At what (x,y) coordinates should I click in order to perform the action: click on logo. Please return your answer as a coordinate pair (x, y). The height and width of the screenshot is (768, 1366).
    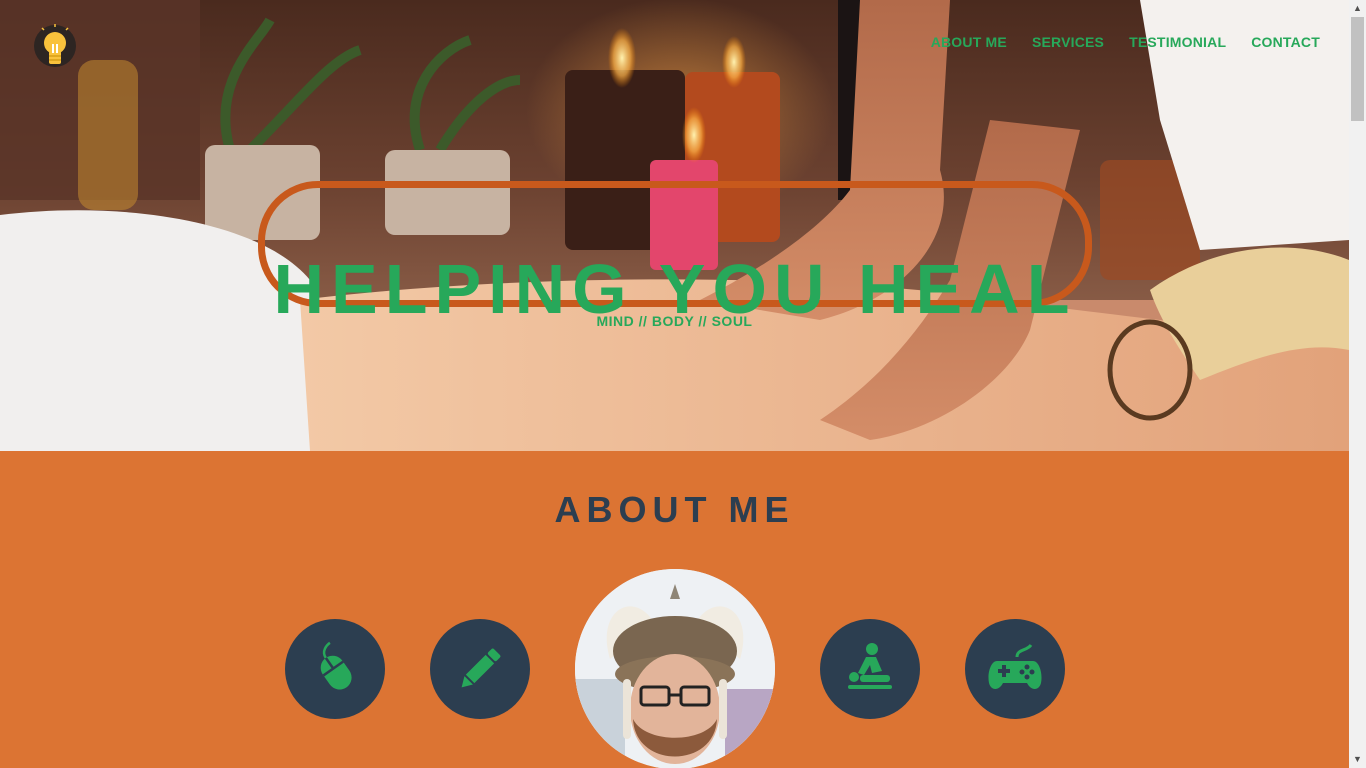
    Looking at the image, I should click on (55, 46).